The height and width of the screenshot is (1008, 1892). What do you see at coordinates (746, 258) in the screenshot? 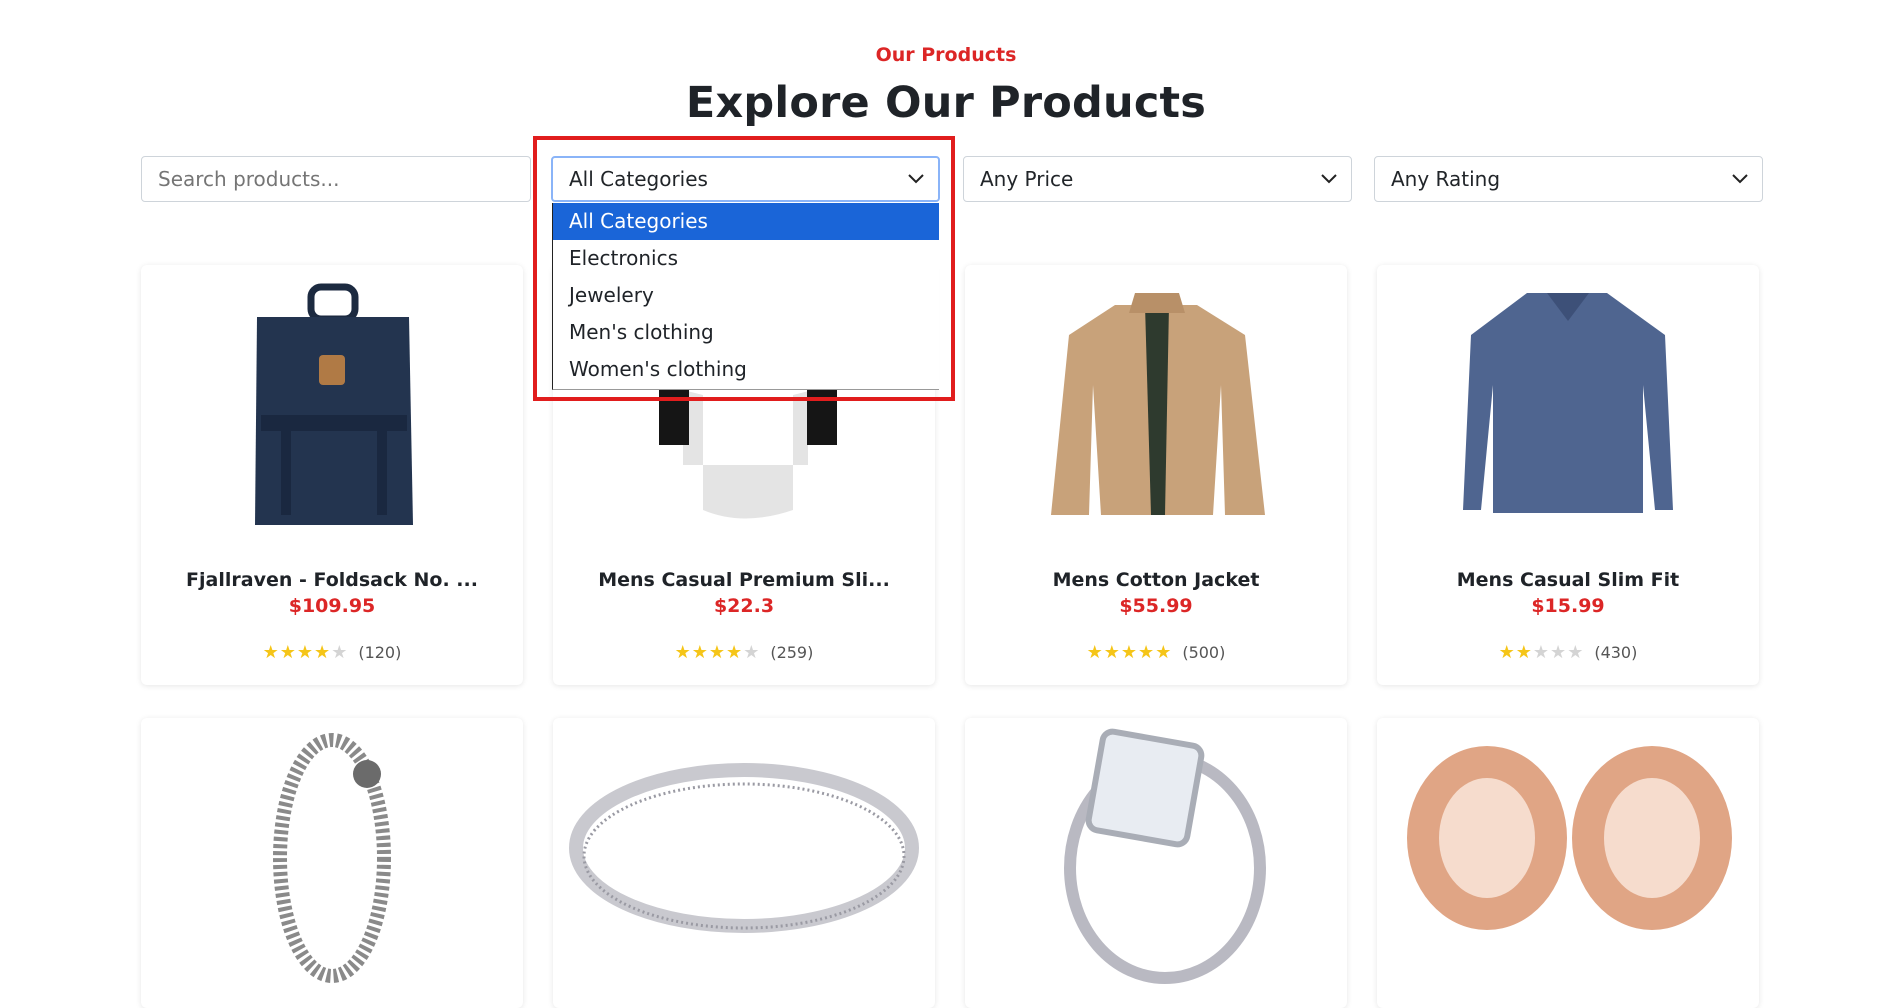
I see `category-option-electronics: Electronics` at bounding box center [746, 258].